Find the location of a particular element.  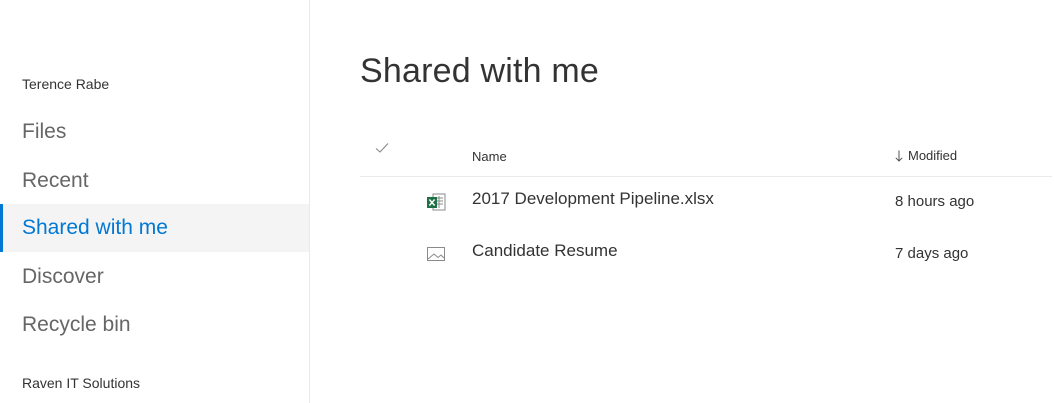

column-header-modified-label: Modified is located at coordinates (933, 155).